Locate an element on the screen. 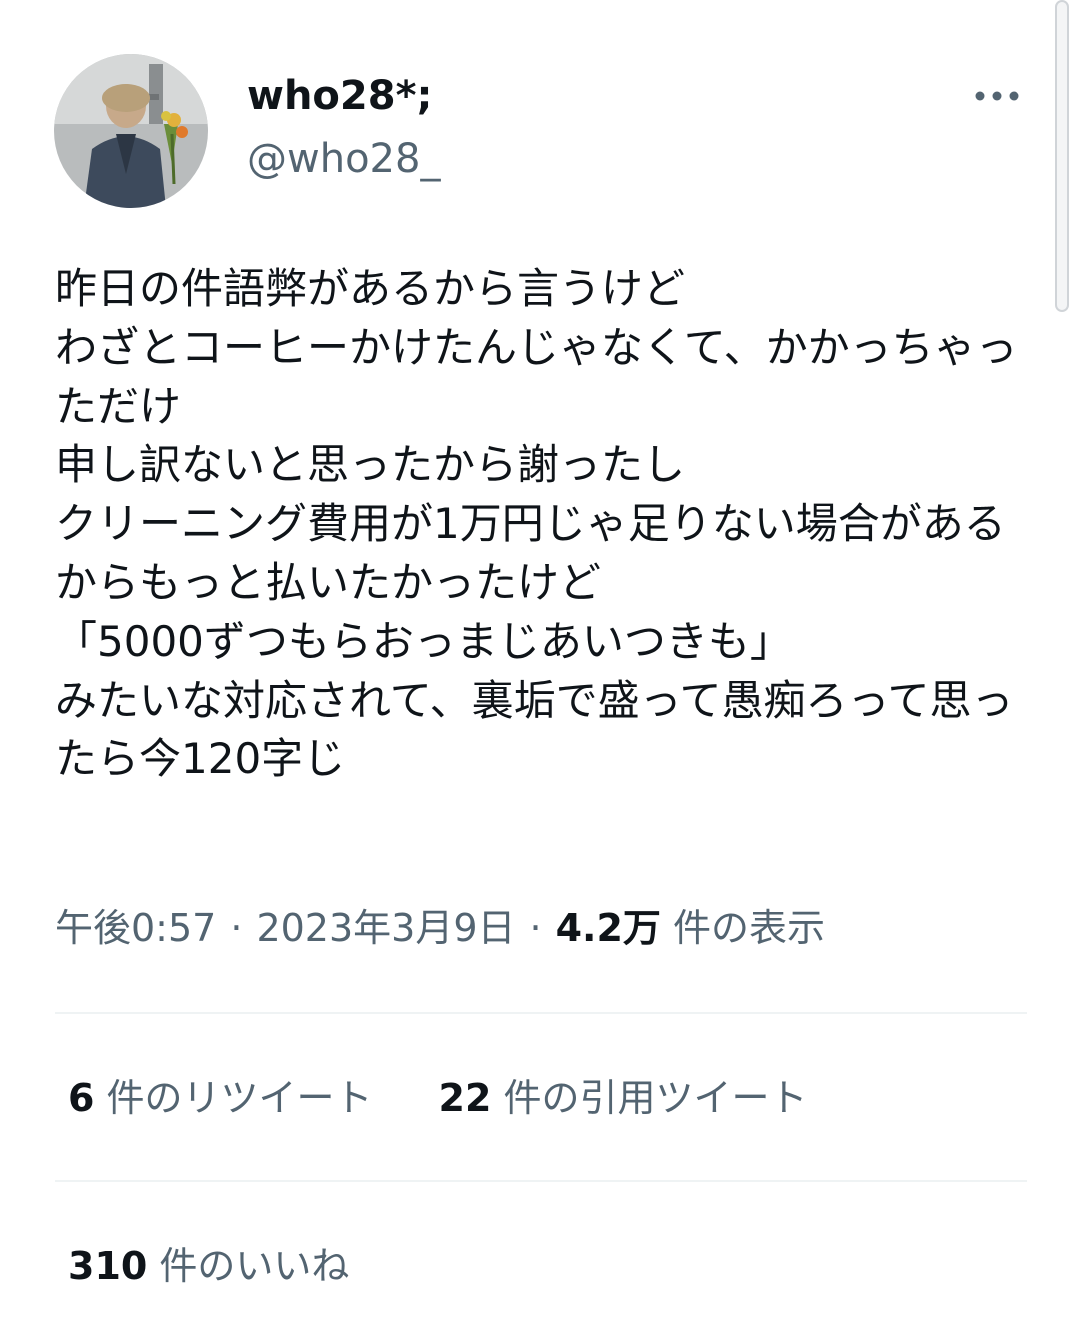  retweets-label: 件のリツイート is located at coordinates (233, 1098).